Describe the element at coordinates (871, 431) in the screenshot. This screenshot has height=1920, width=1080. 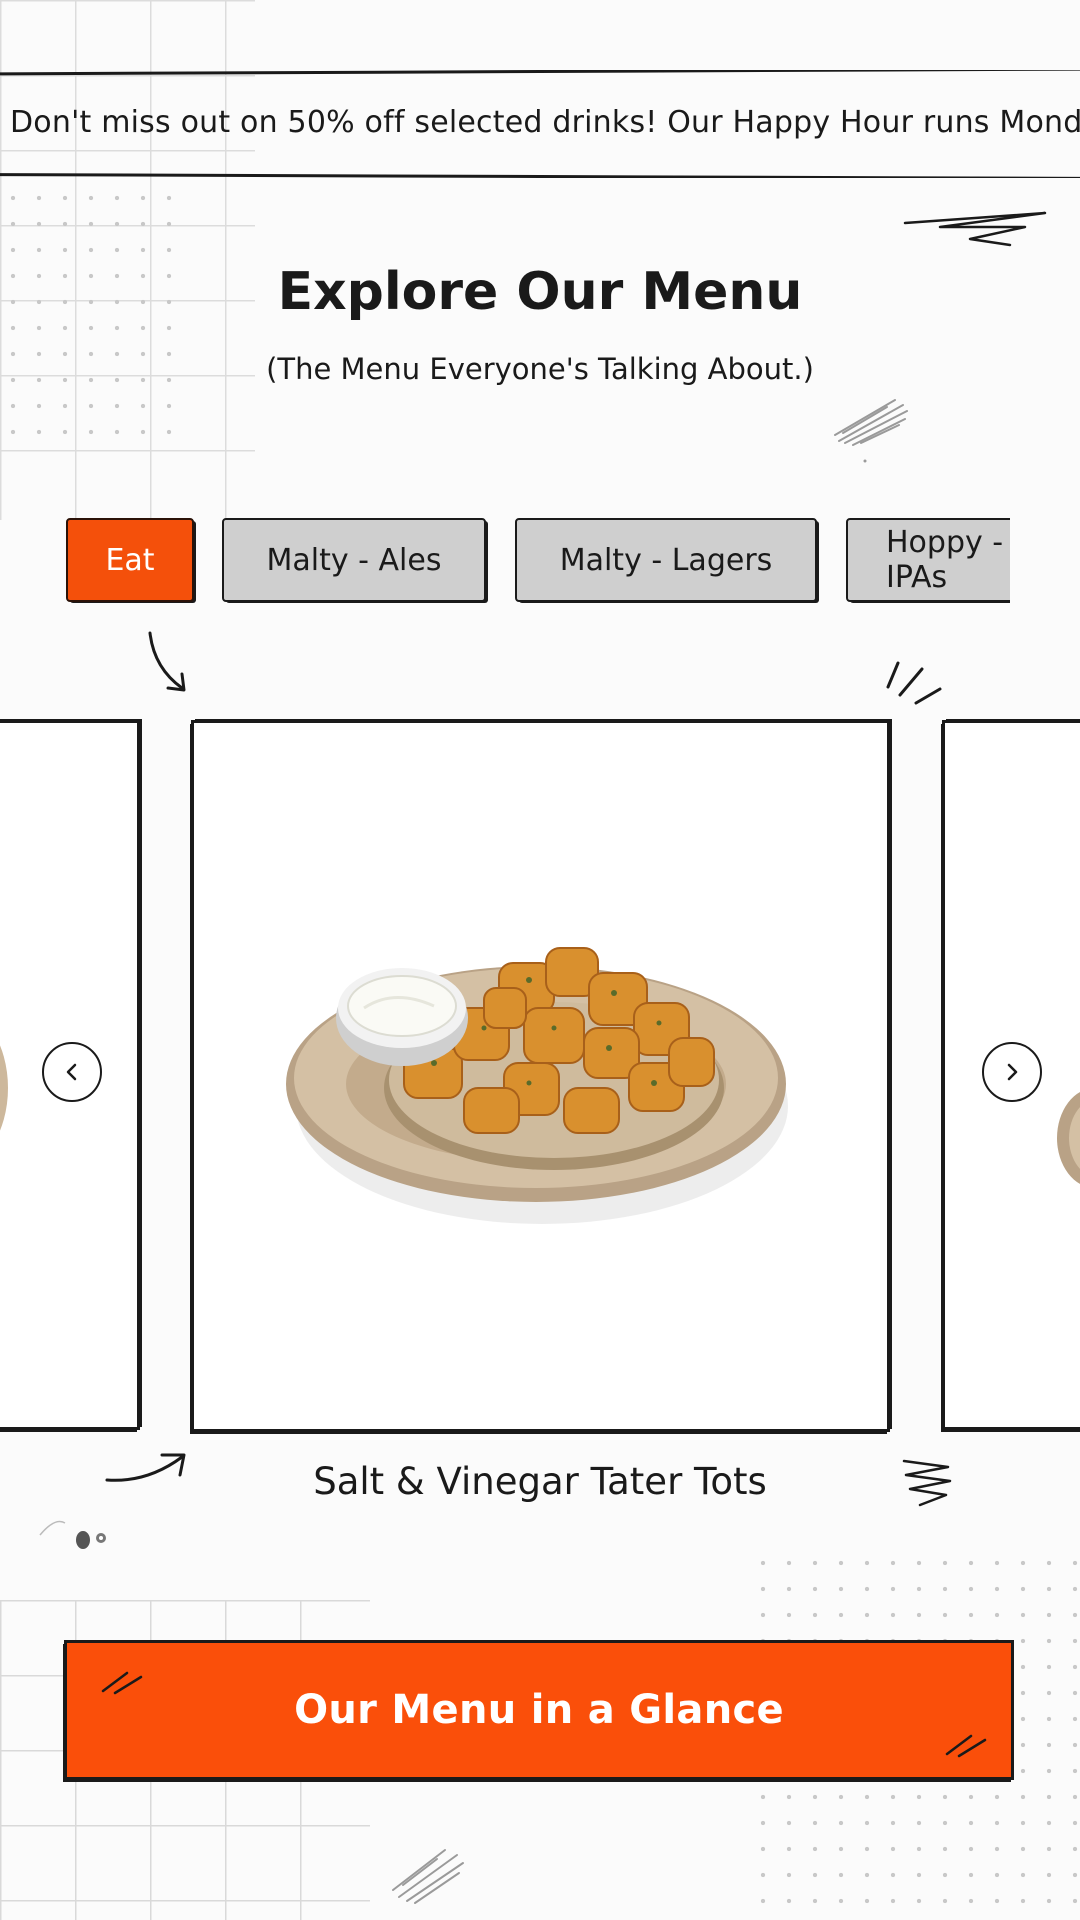
I see `pencil-smudge-icon` at that location.